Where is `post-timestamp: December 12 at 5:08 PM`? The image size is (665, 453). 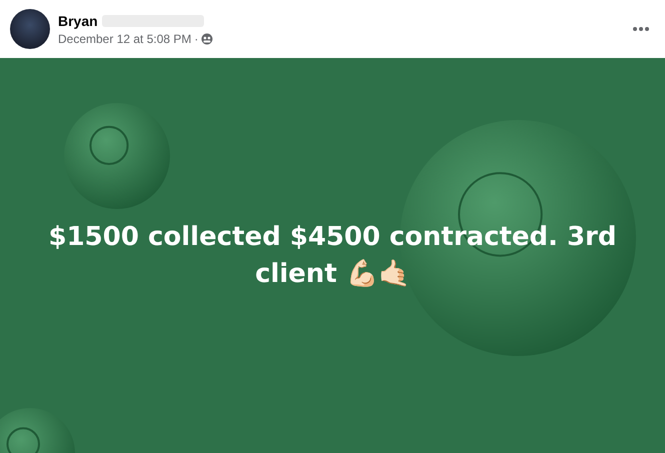 post-timestamp: December 12 at 5:08 PM is located at coordinates (125, 39).